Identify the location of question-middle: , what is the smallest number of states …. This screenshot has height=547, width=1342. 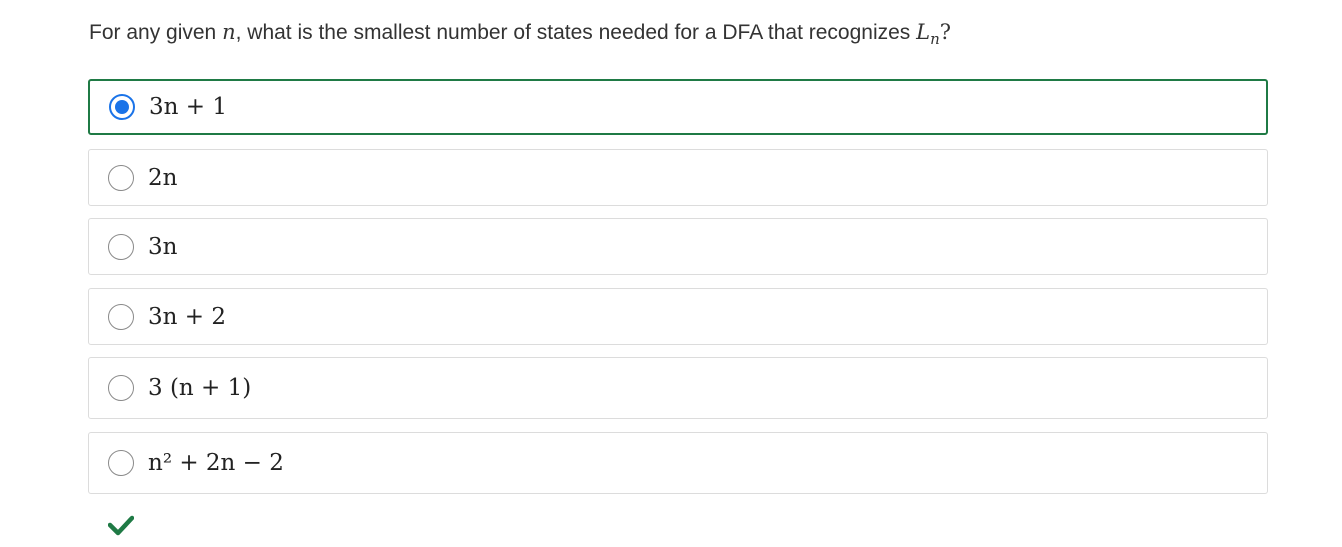
(576, 32).